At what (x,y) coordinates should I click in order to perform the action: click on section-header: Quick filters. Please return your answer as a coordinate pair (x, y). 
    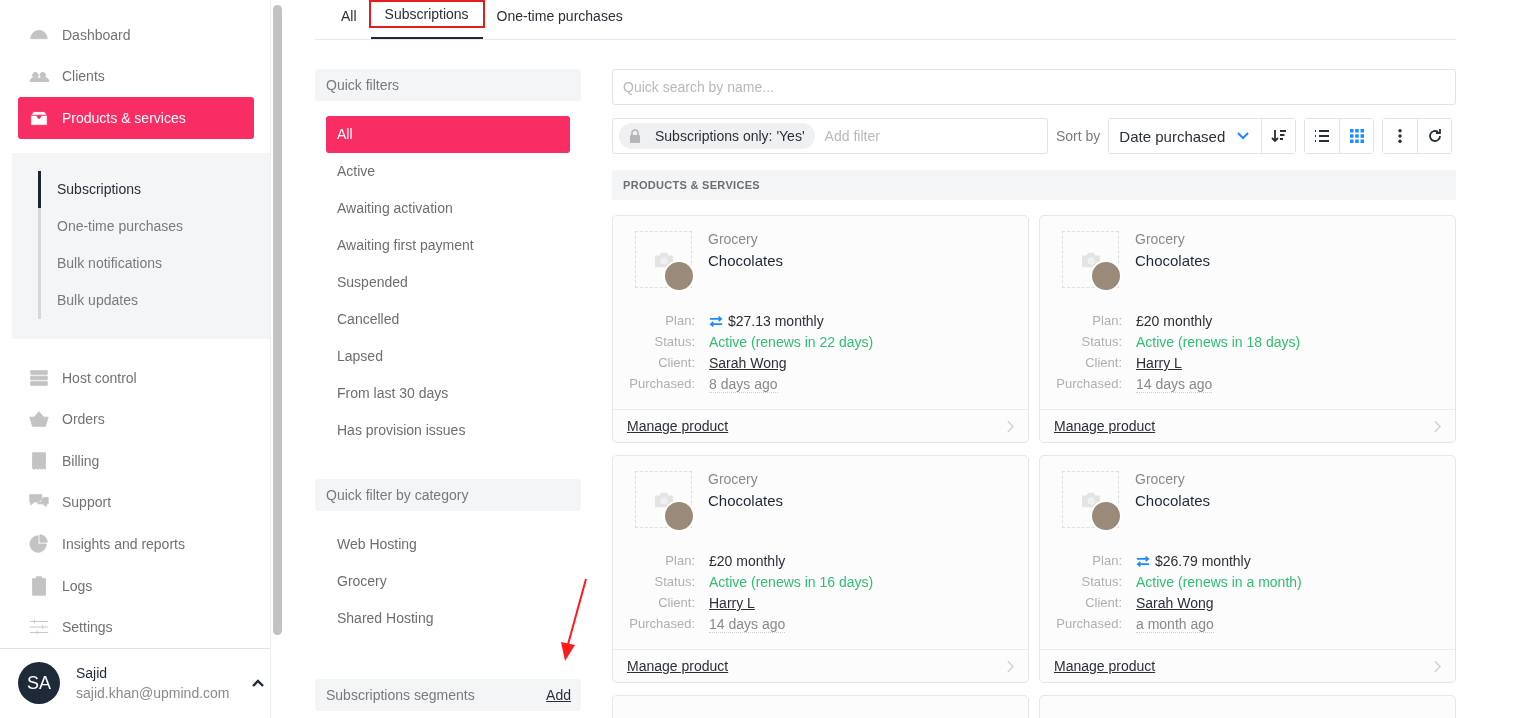
    Looking at the image, I should click on (448, 85).